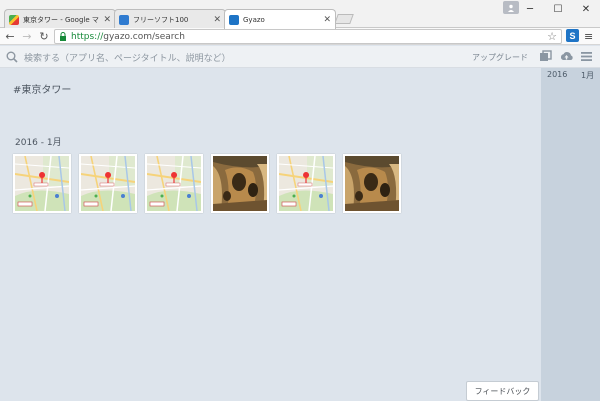 This screenshot has height=401, width=600. I want to click on tab-freesoft: フリーソフト100 ✕, so click(170, 19).